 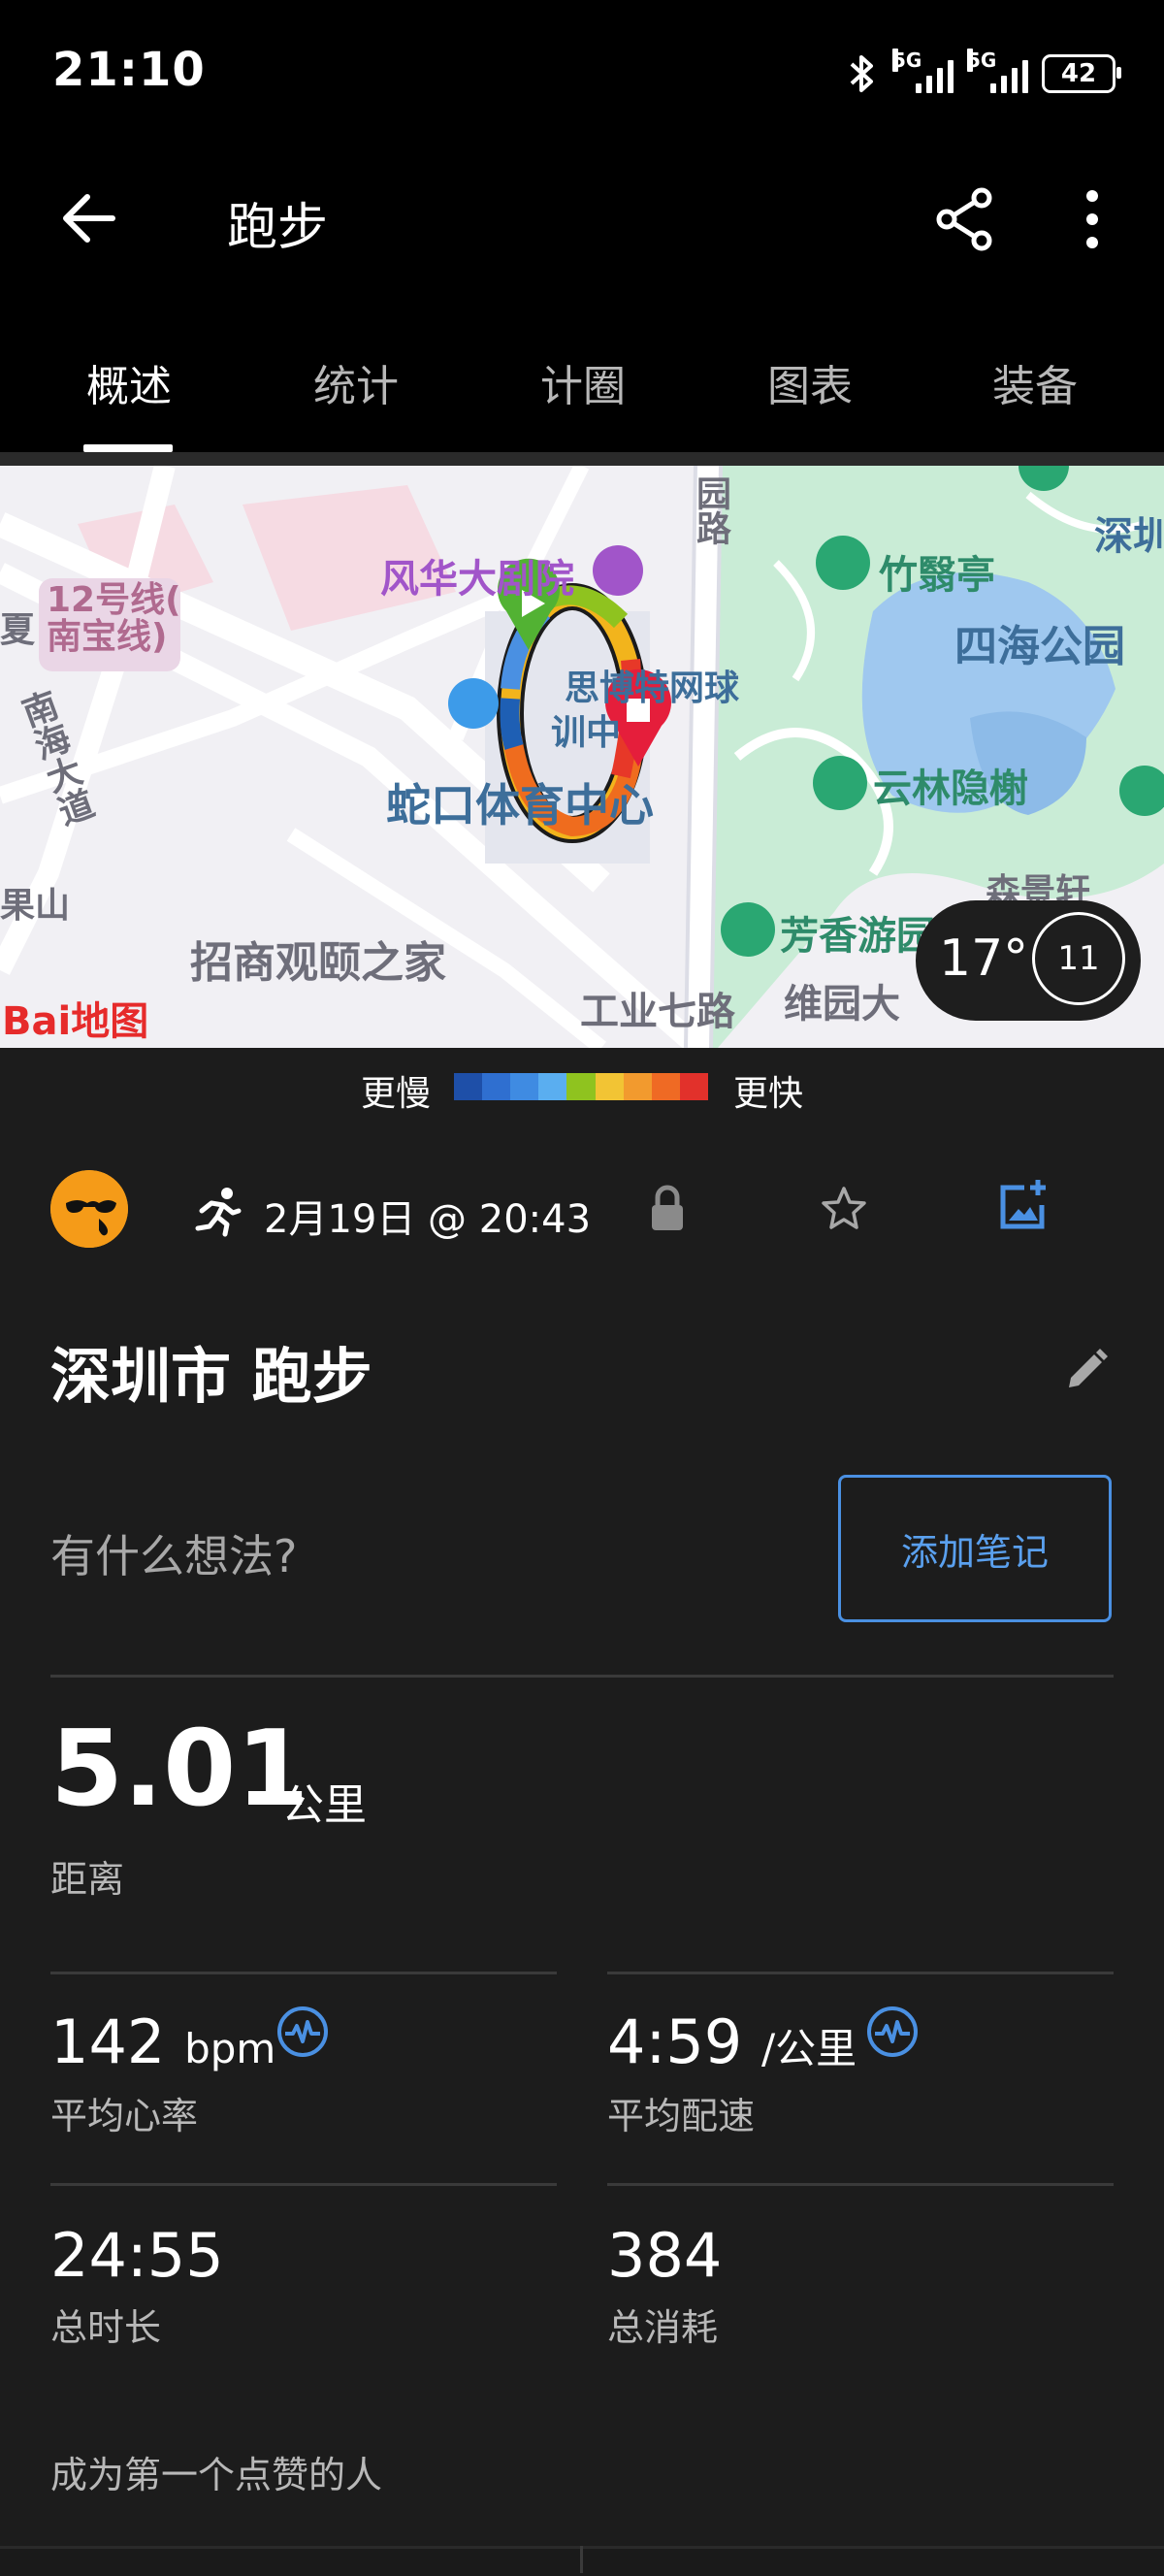 I want to click on heart-rate-unit: bpm, so click(x=230, y=2048).